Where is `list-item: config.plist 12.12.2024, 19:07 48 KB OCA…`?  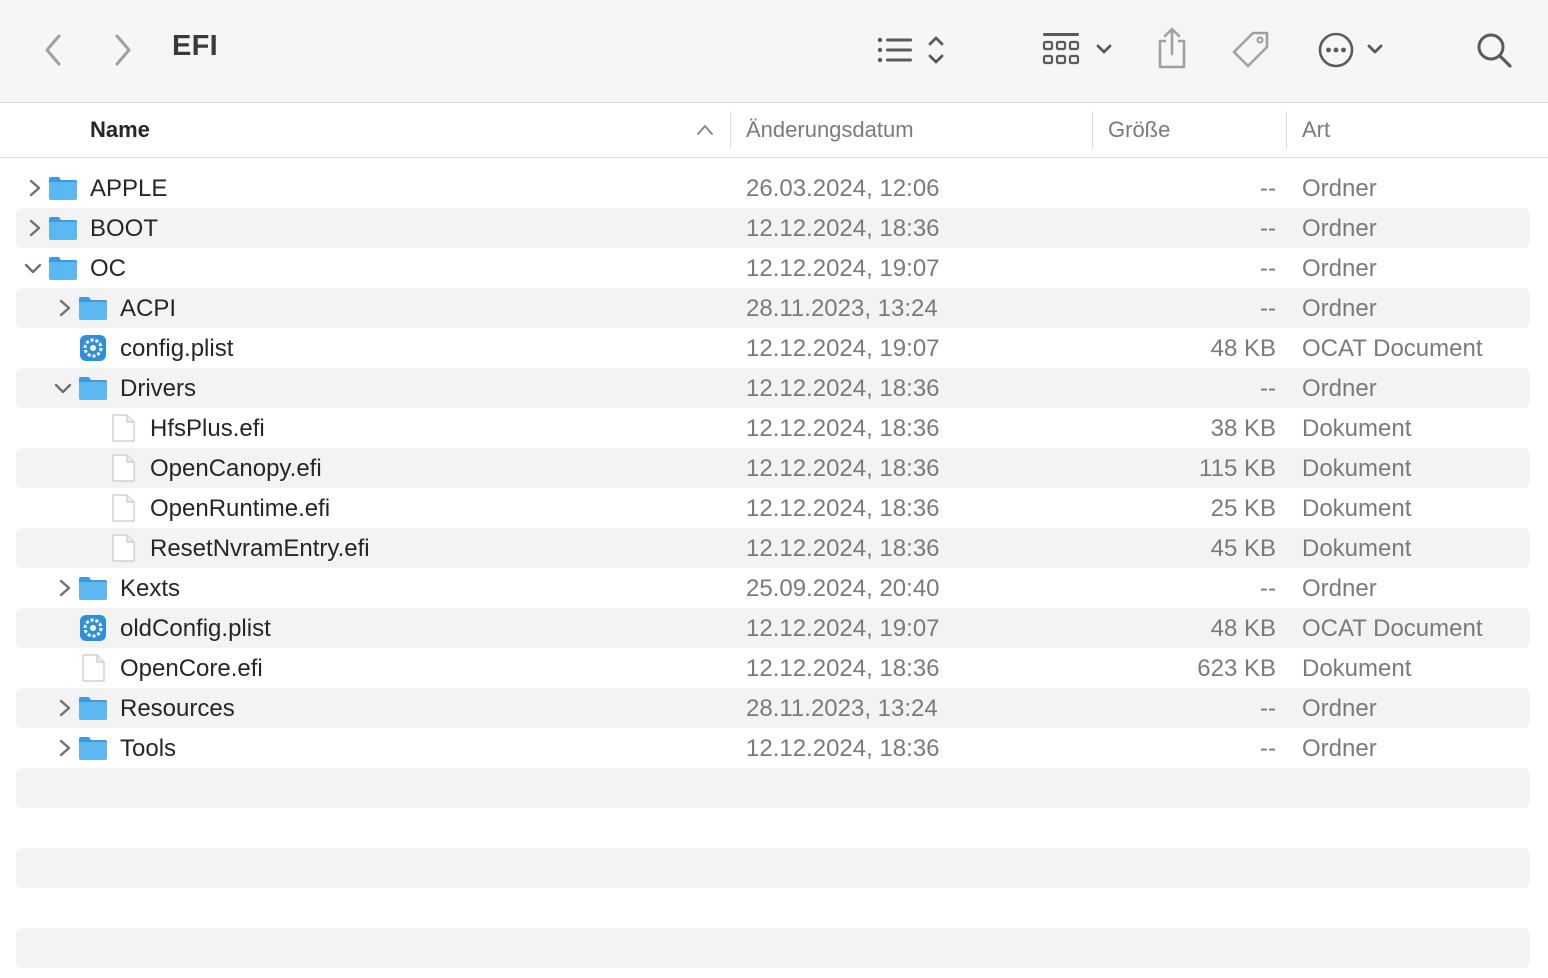
list-item: config.plist 12.12.2024, 19:07 48 KB OCA… is located at coordinates (773, 348).